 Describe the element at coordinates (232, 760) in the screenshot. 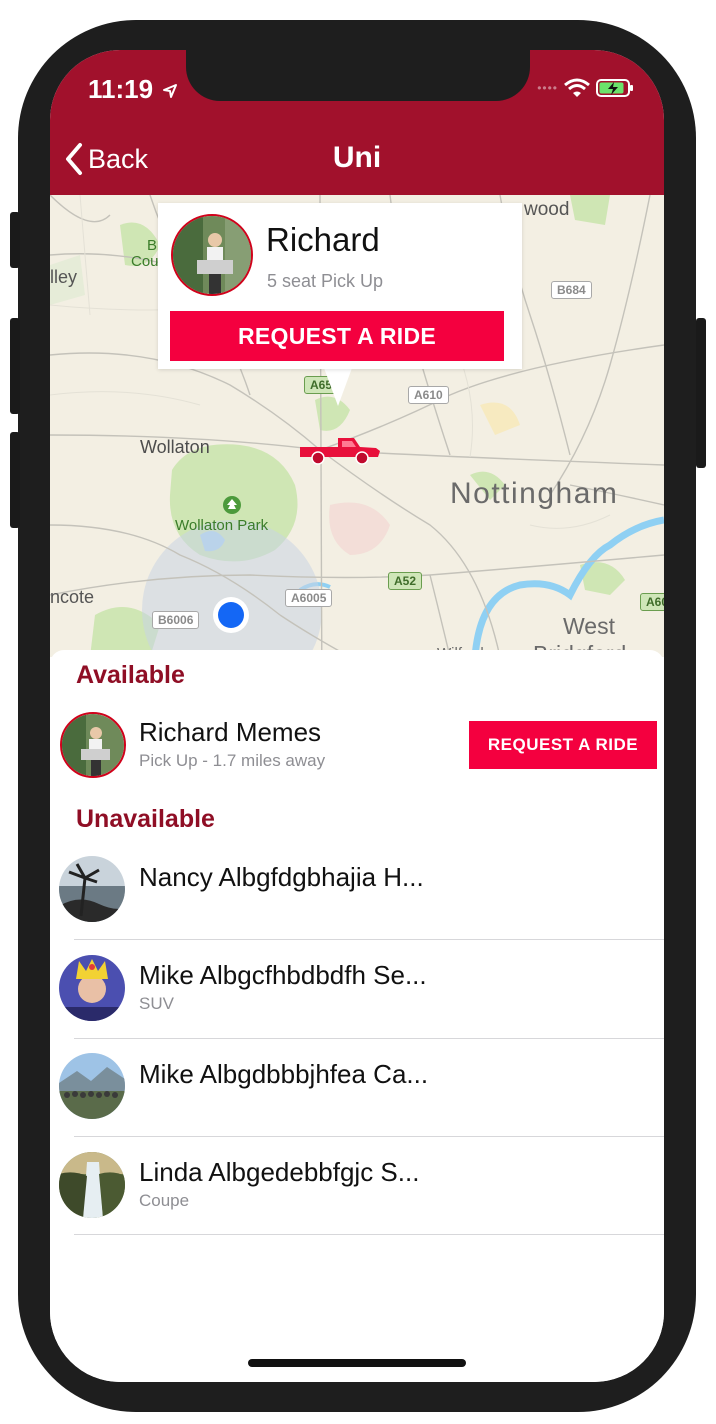

I see `driver-distance: Pick Up - 1.7 miles away` at that location.